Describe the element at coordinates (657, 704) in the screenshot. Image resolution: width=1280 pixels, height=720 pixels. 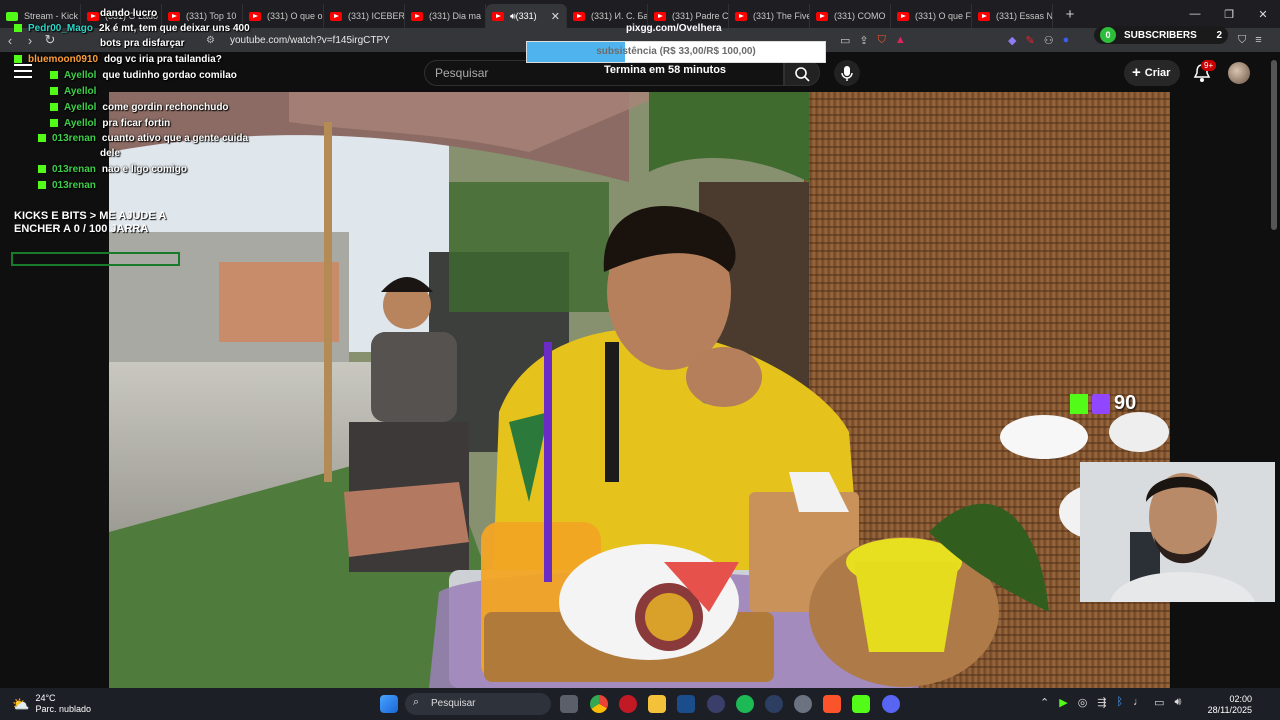
I see `folder-icon` at that location.